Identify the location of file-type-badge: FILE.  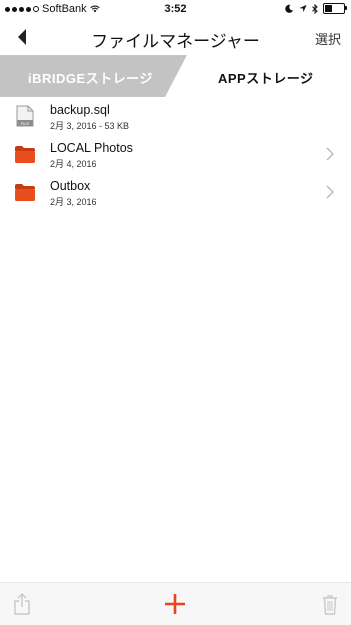
(25, 123).